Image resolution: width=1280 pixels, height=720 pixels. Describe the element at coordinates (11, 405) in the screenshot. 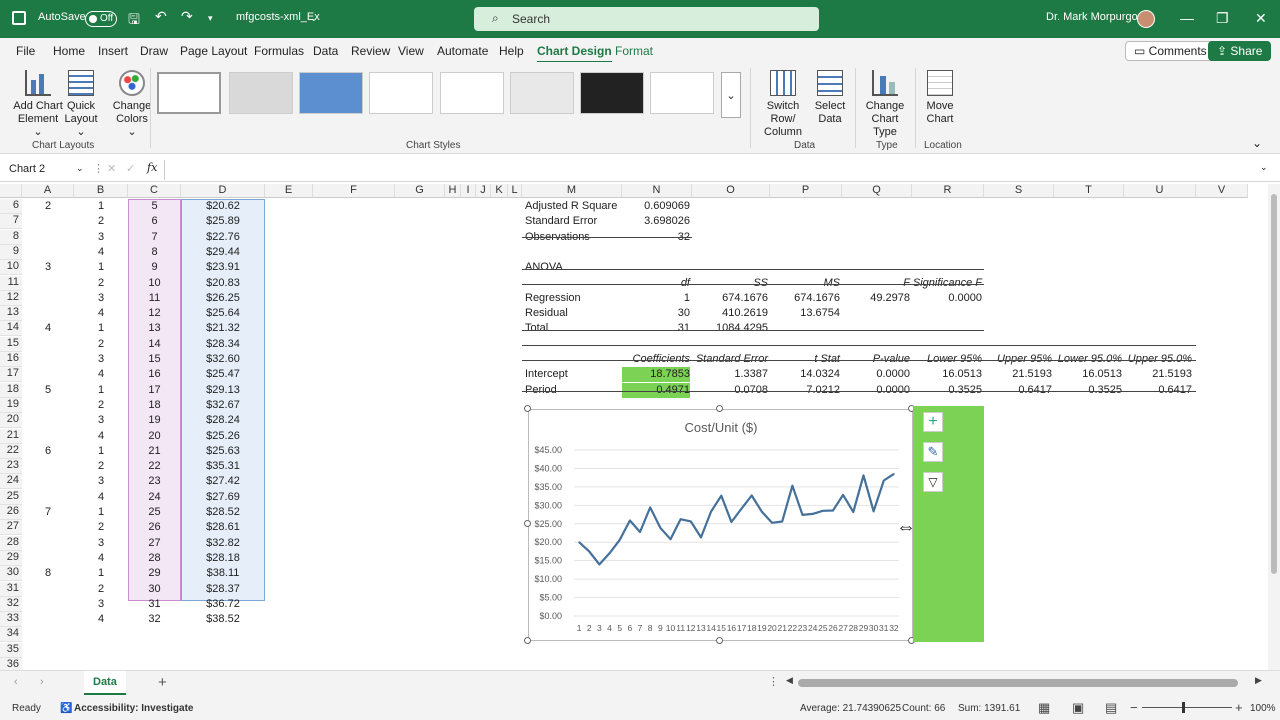

I see `row-header-19: 19` at that location.